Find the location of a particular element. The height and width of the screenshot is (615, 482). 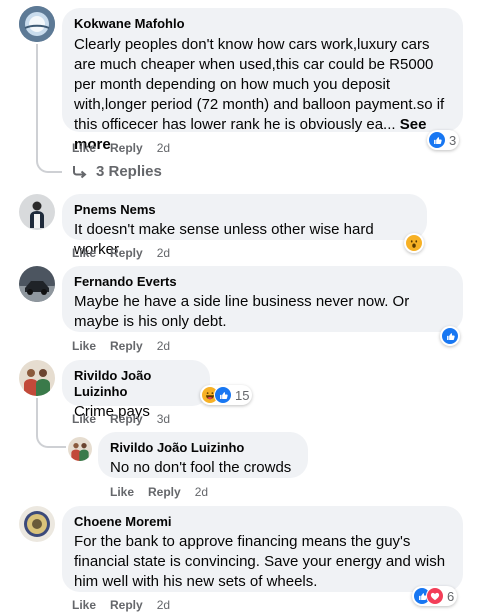

view-replies-button: 3 Replies is located at coordinates (117, 171).